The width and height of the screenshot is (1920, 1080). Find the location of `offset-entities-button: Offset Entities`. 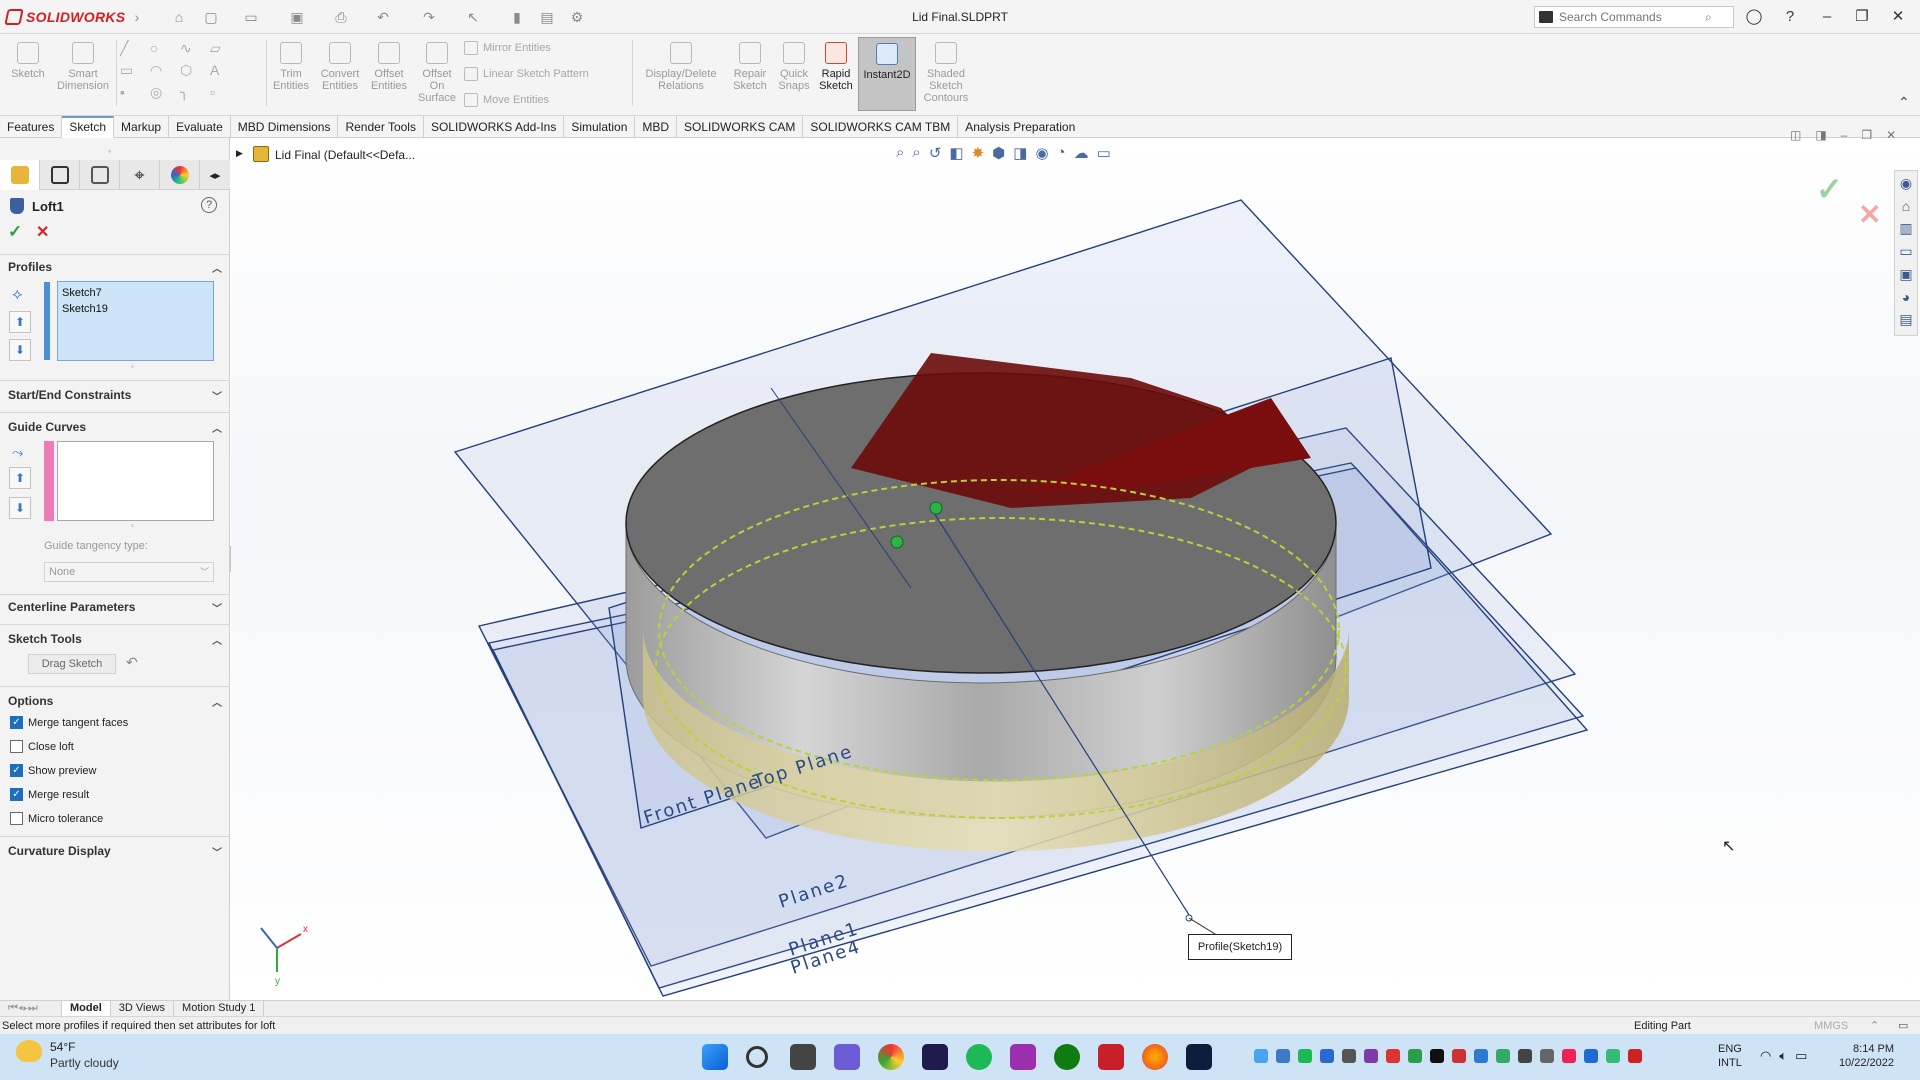

offset-entities-button: Offset Entities is located at coordinates (389, 75).